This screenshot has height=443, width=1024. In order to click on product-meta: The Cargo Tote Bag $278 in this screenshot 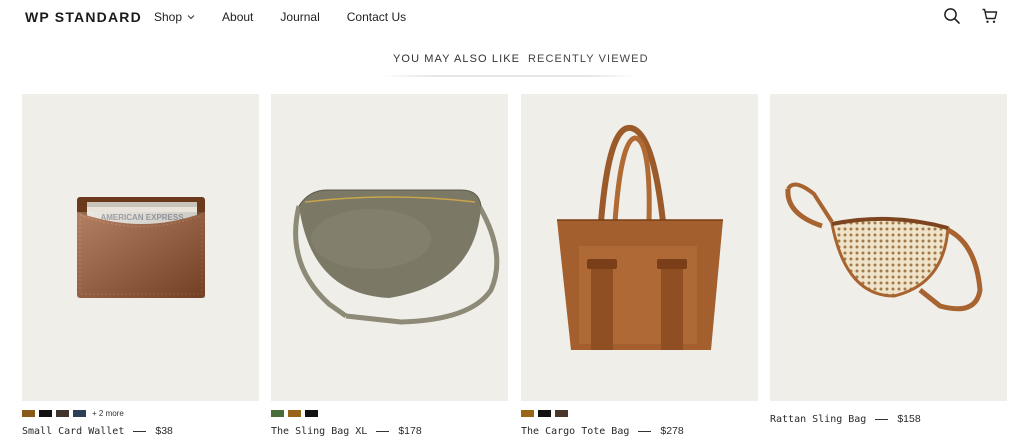, I will do `click(602, 431)`.